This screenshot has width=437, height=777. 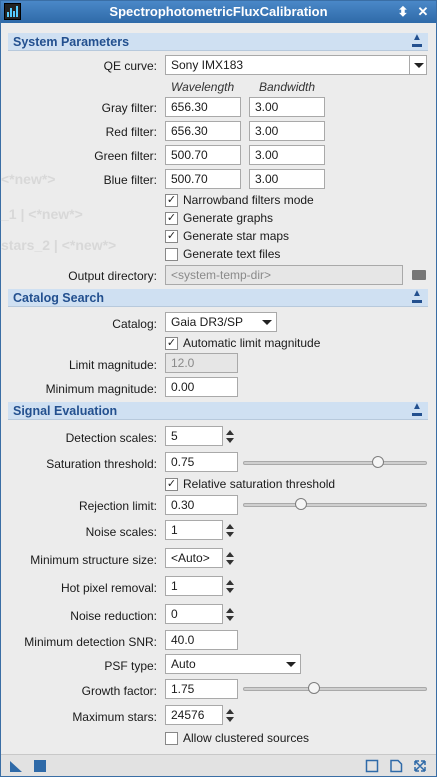 I want to click on red-wavelength-field: 656.30, so click(x=203, y=131).